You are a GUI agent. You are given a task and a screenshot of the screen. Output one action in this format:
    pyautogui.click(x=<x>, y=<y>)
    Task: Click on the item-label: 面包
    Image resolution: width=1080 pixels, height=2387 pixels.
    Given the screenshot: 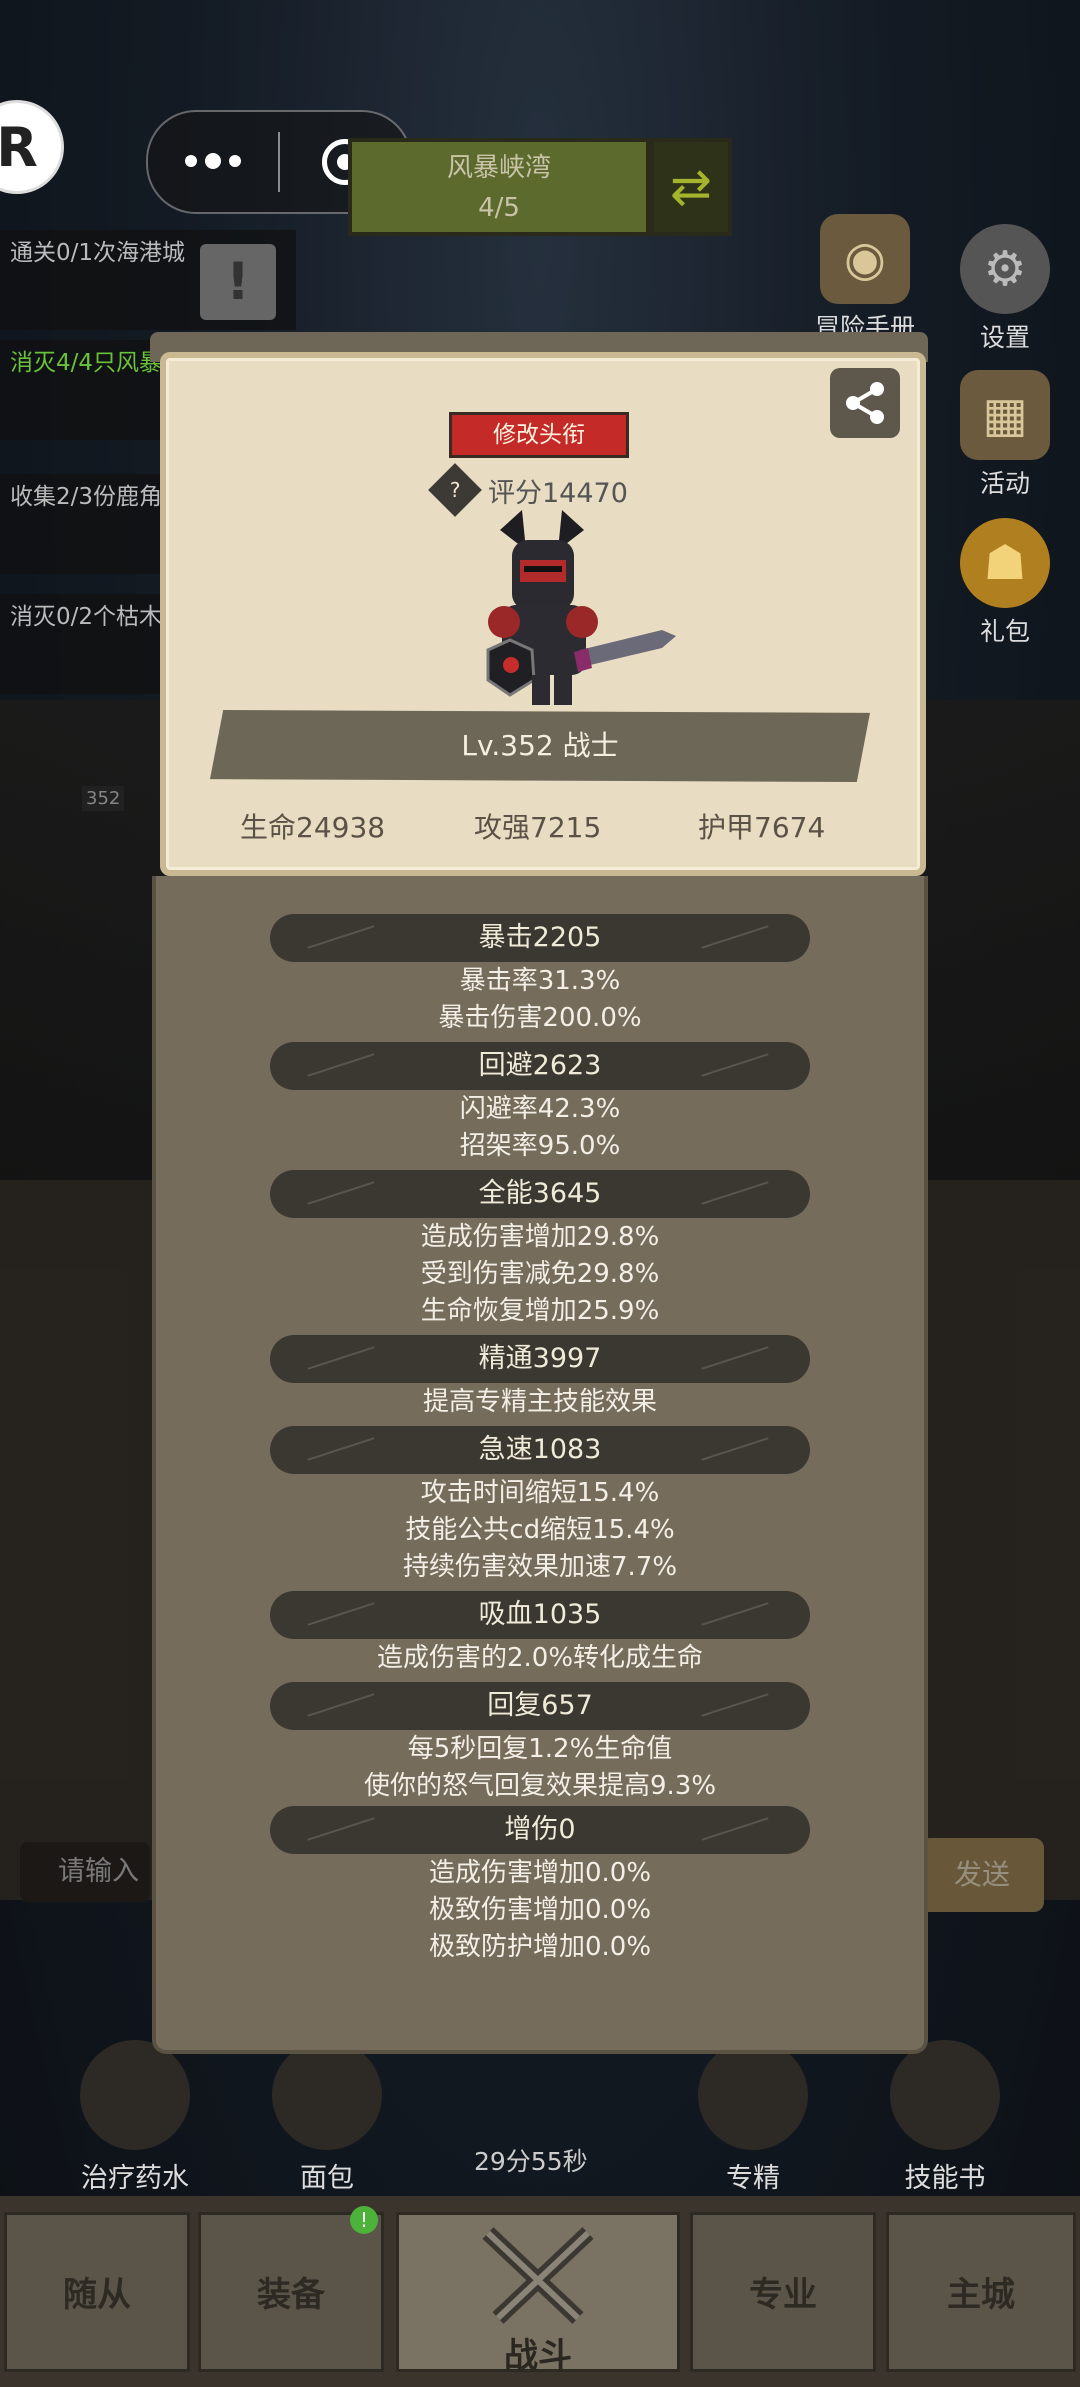 What is the action you would take?
    pyautogui.click(x=327, y=2178)
    